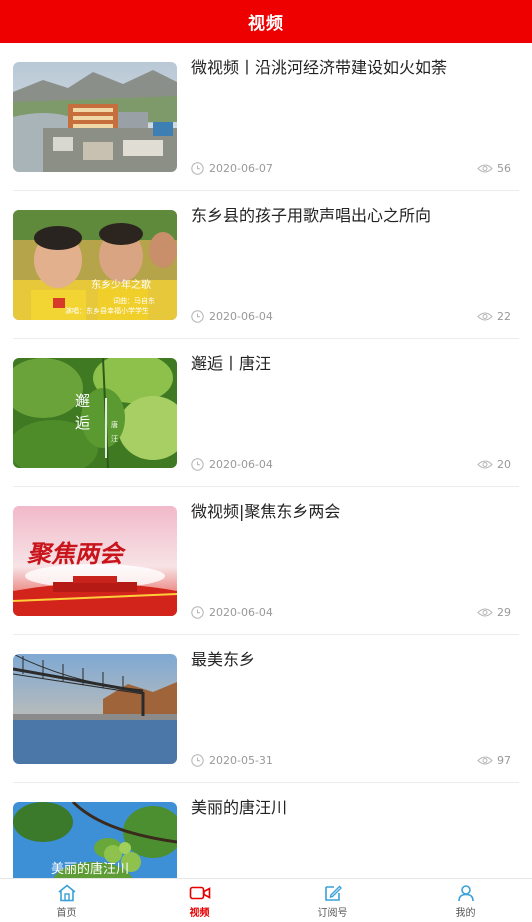 This screenshot has width=532, height=922. What do you see at coordinates (114, 439) in the screenshot?
I see `thumb-overlay-subtitle: 汪` at bounding box center [114, 439].